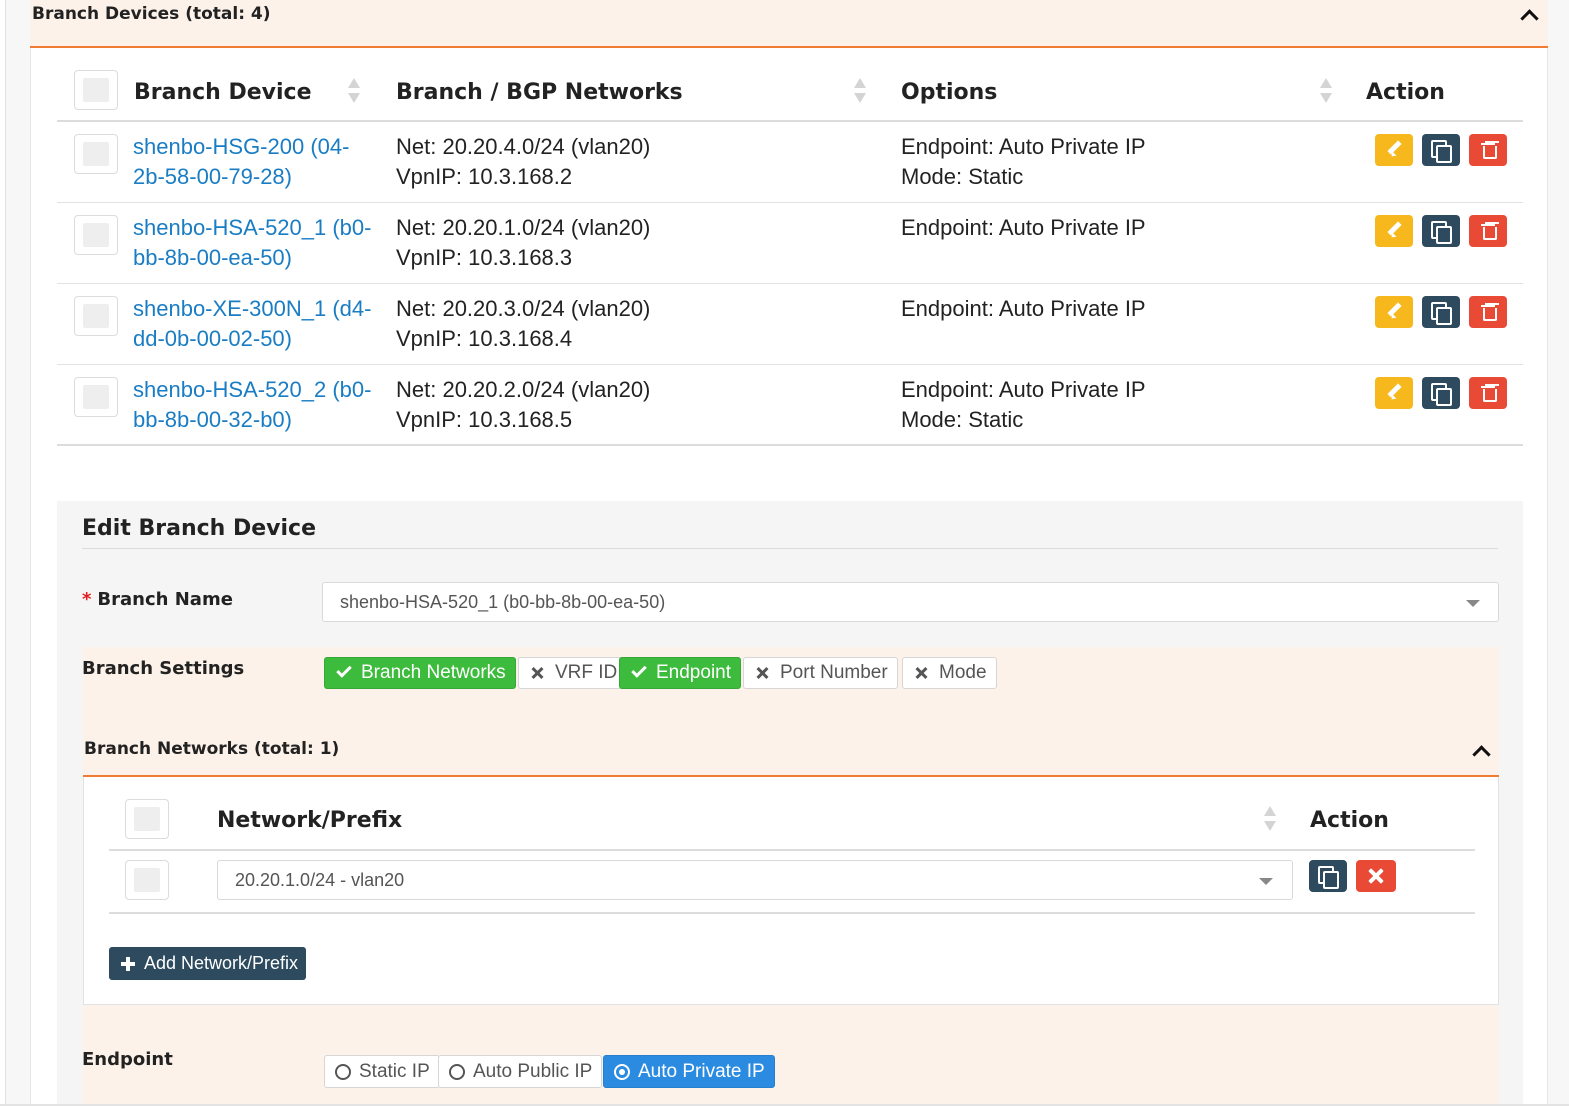  I want to click on endpoint-label: Endpoint, so click(127, 1059).